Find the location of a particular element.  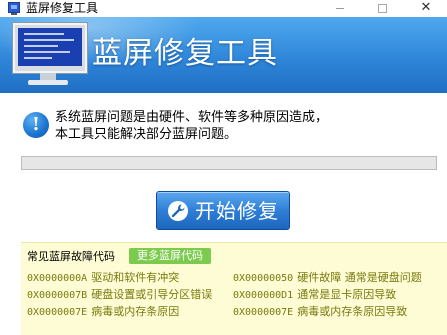

error-code: 0X00000050 is located at coordinates (263, 278).